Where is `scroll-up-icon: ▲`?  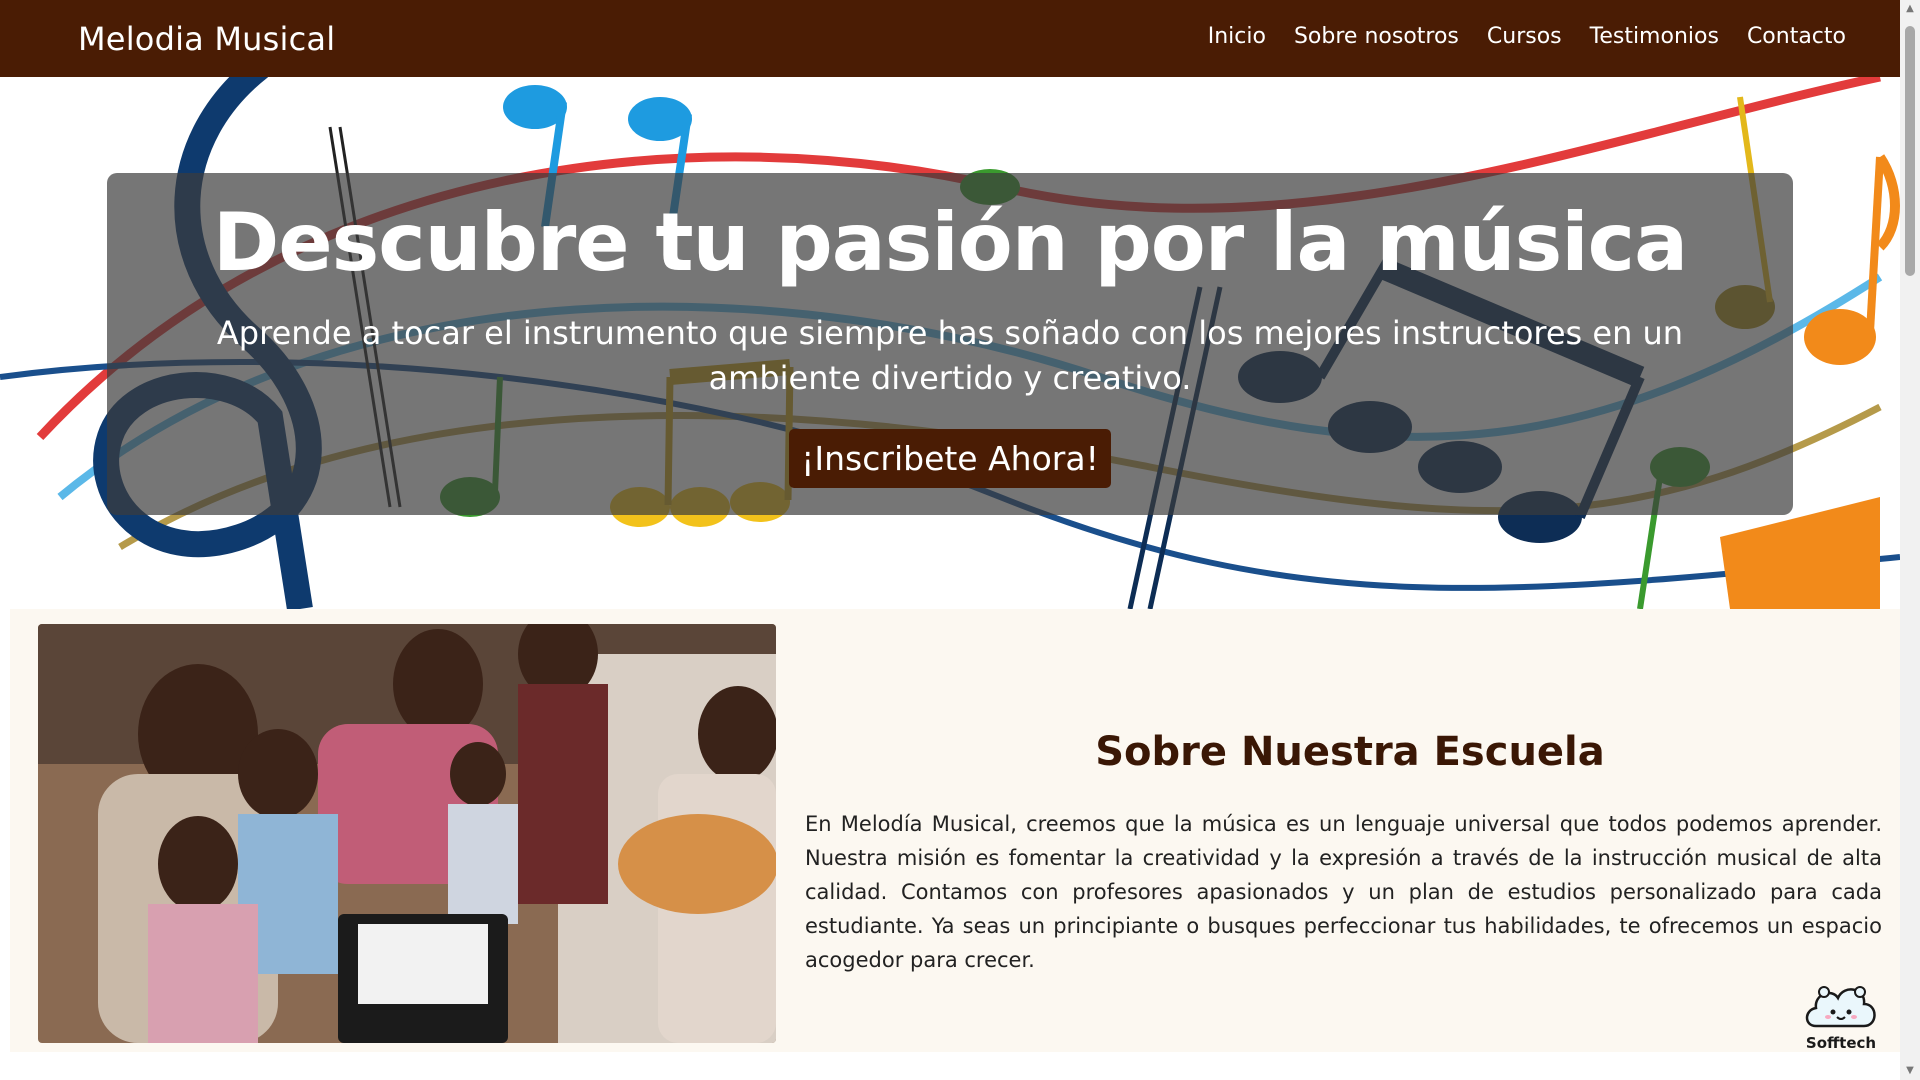
scroll-up-icon: ▲ is located at coordinates (1910, 9).